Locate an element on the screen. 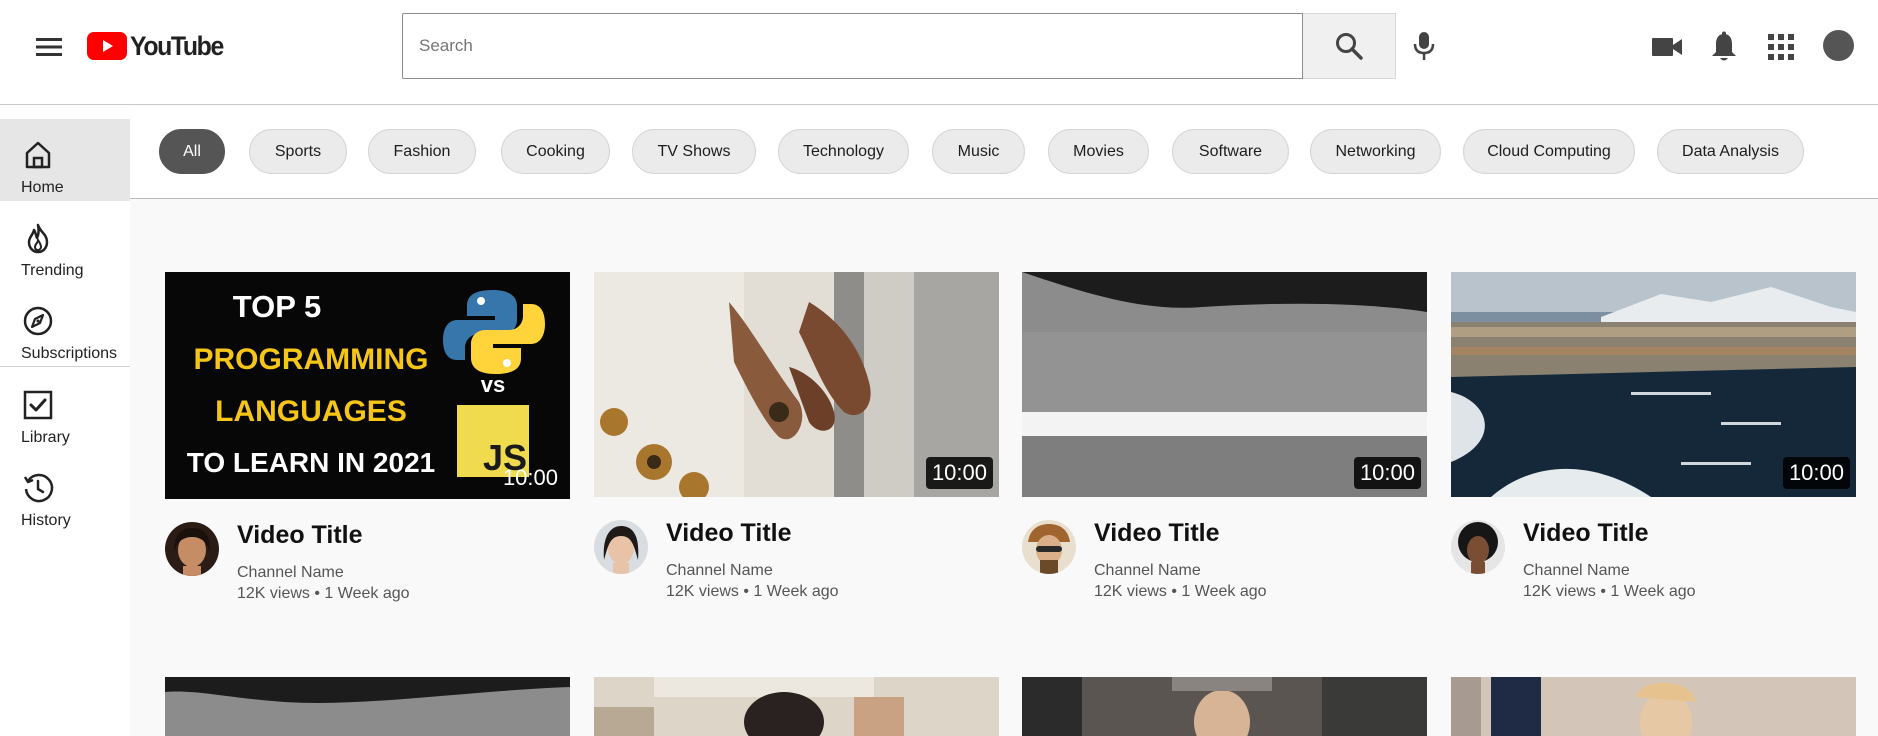 The image size is (1878, 736). history-icon is located at coordinates (38, 488).